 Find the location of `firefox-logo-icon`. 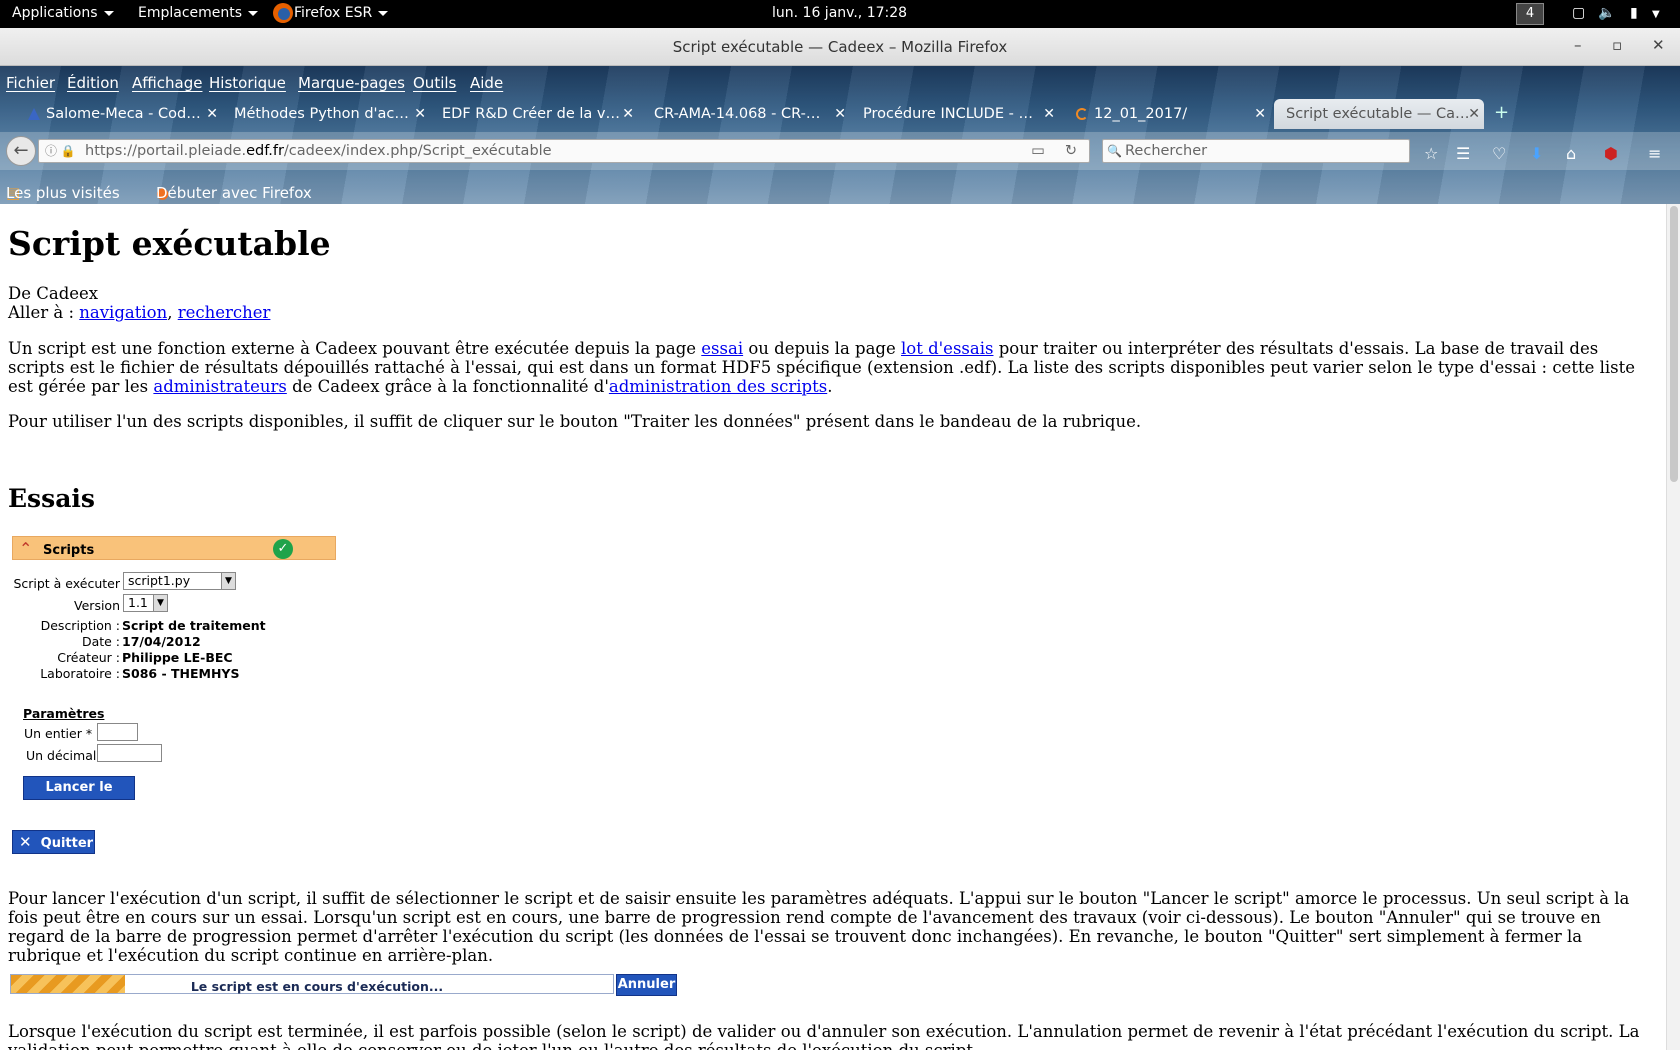

firefox-logo-icon is located at coordinates (283, 15).